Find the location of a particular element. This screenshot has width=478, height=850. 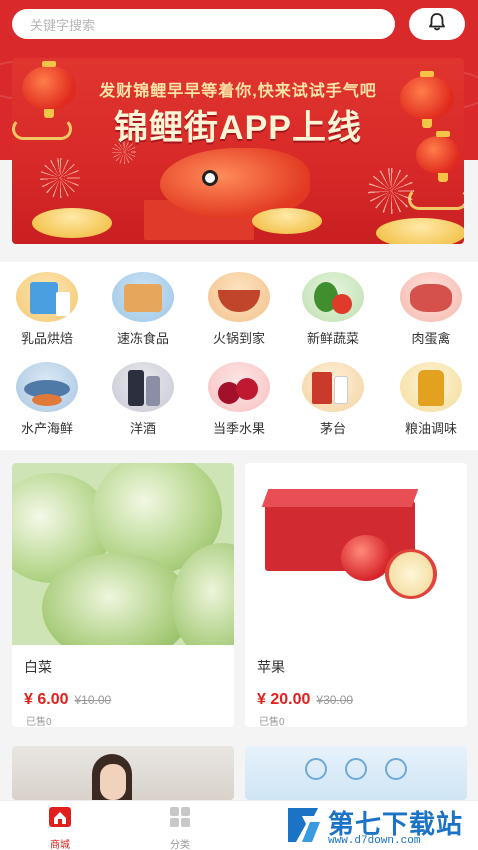

product-price: ¥ 6.00 ¥10.00 is located at coordinates (67, 700).